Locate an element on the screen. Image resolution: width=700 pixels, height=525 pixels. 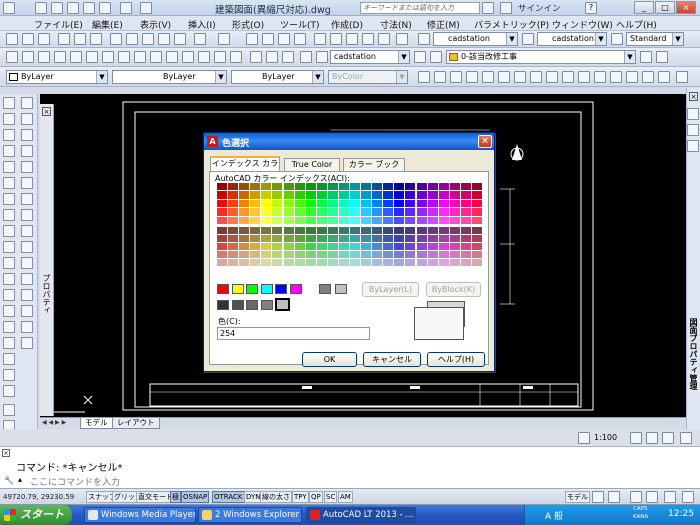
close-button: × is located at coordinates (686, 7).